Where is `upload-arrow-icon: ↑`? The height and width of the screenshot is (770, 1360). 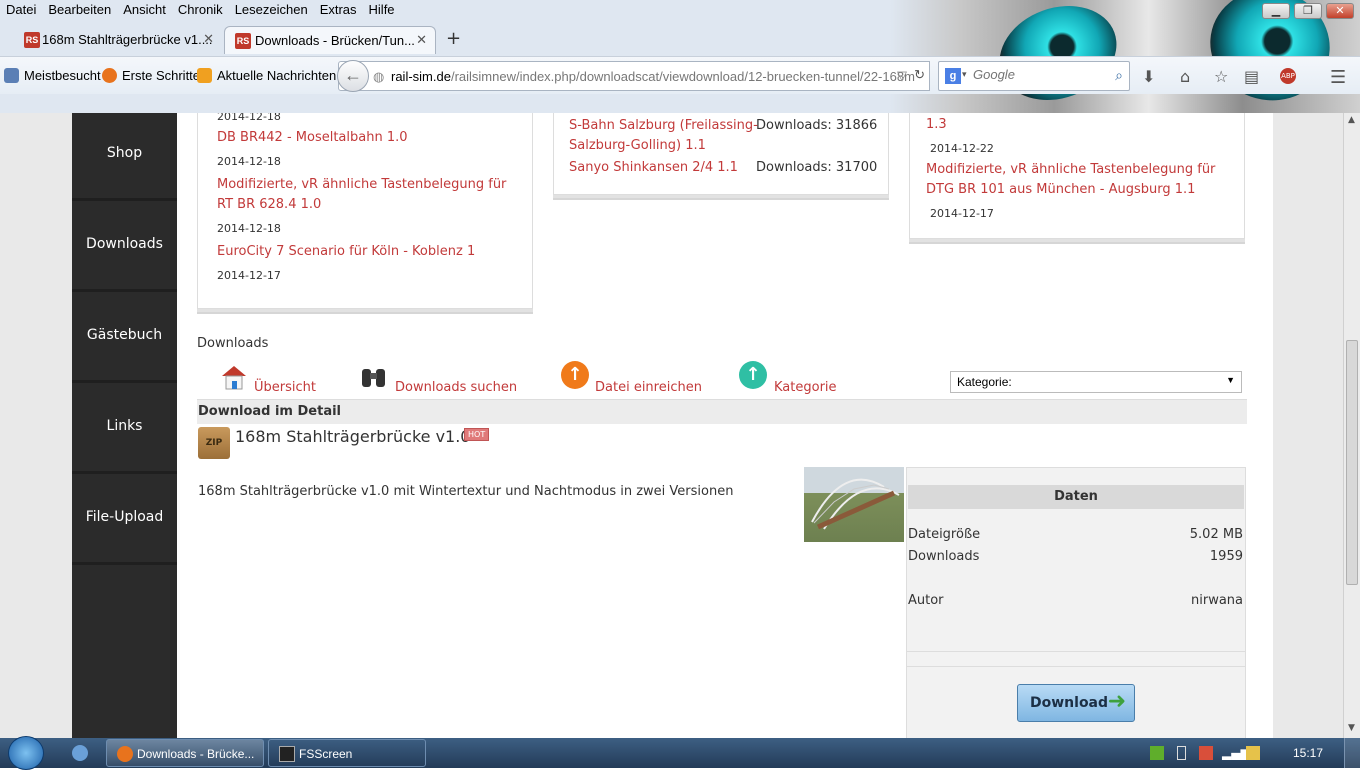 upload-arrow-icon: ↑ is located at coordinates (575, 375).